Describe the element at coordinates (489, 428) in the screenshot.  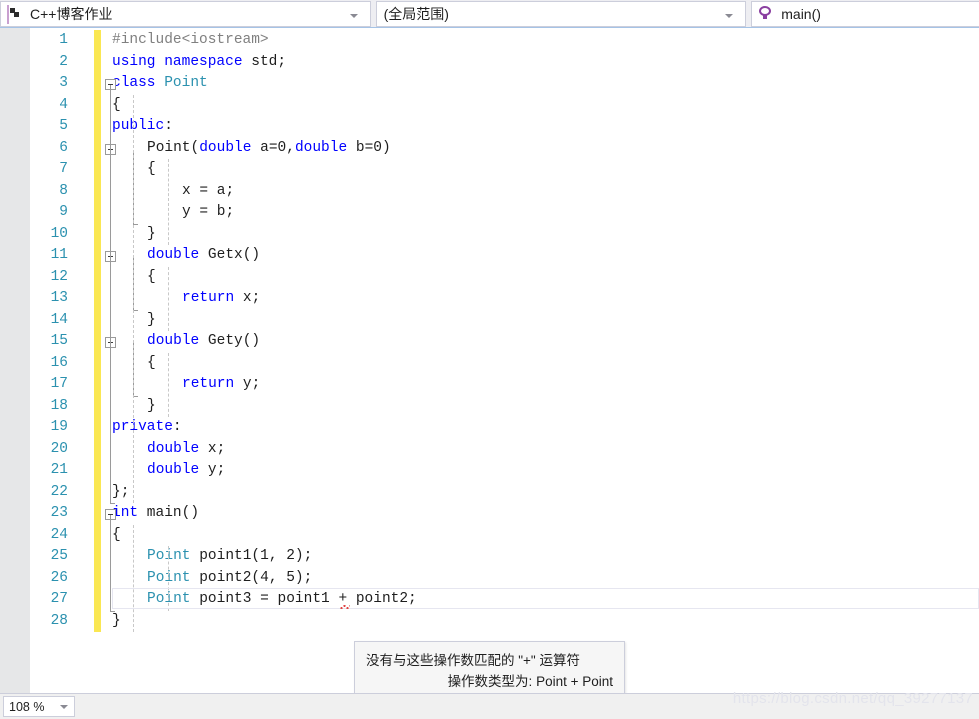
I see `code-line: 19 private:` at that location.